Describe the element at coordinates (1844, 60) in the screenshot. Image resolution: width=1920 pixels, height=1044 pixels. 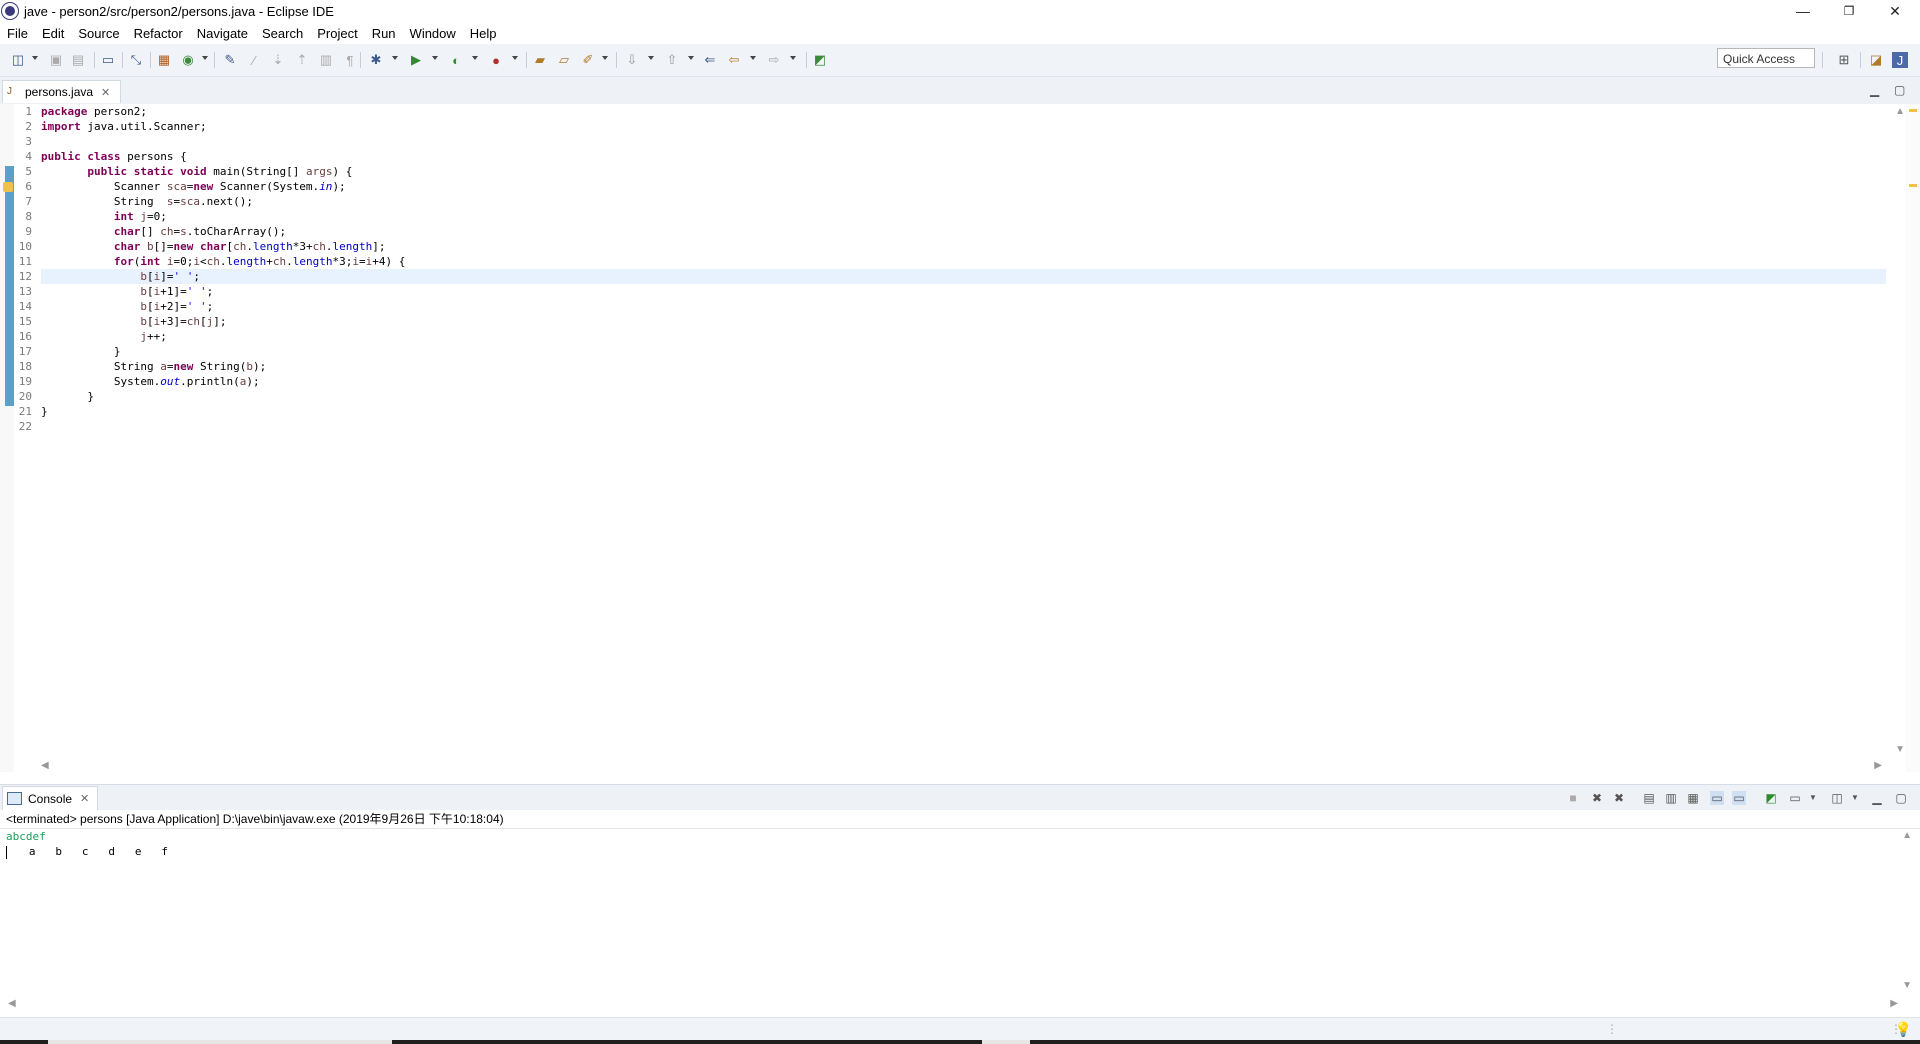
I see `open-perspective-icon: ⊞` at that location.